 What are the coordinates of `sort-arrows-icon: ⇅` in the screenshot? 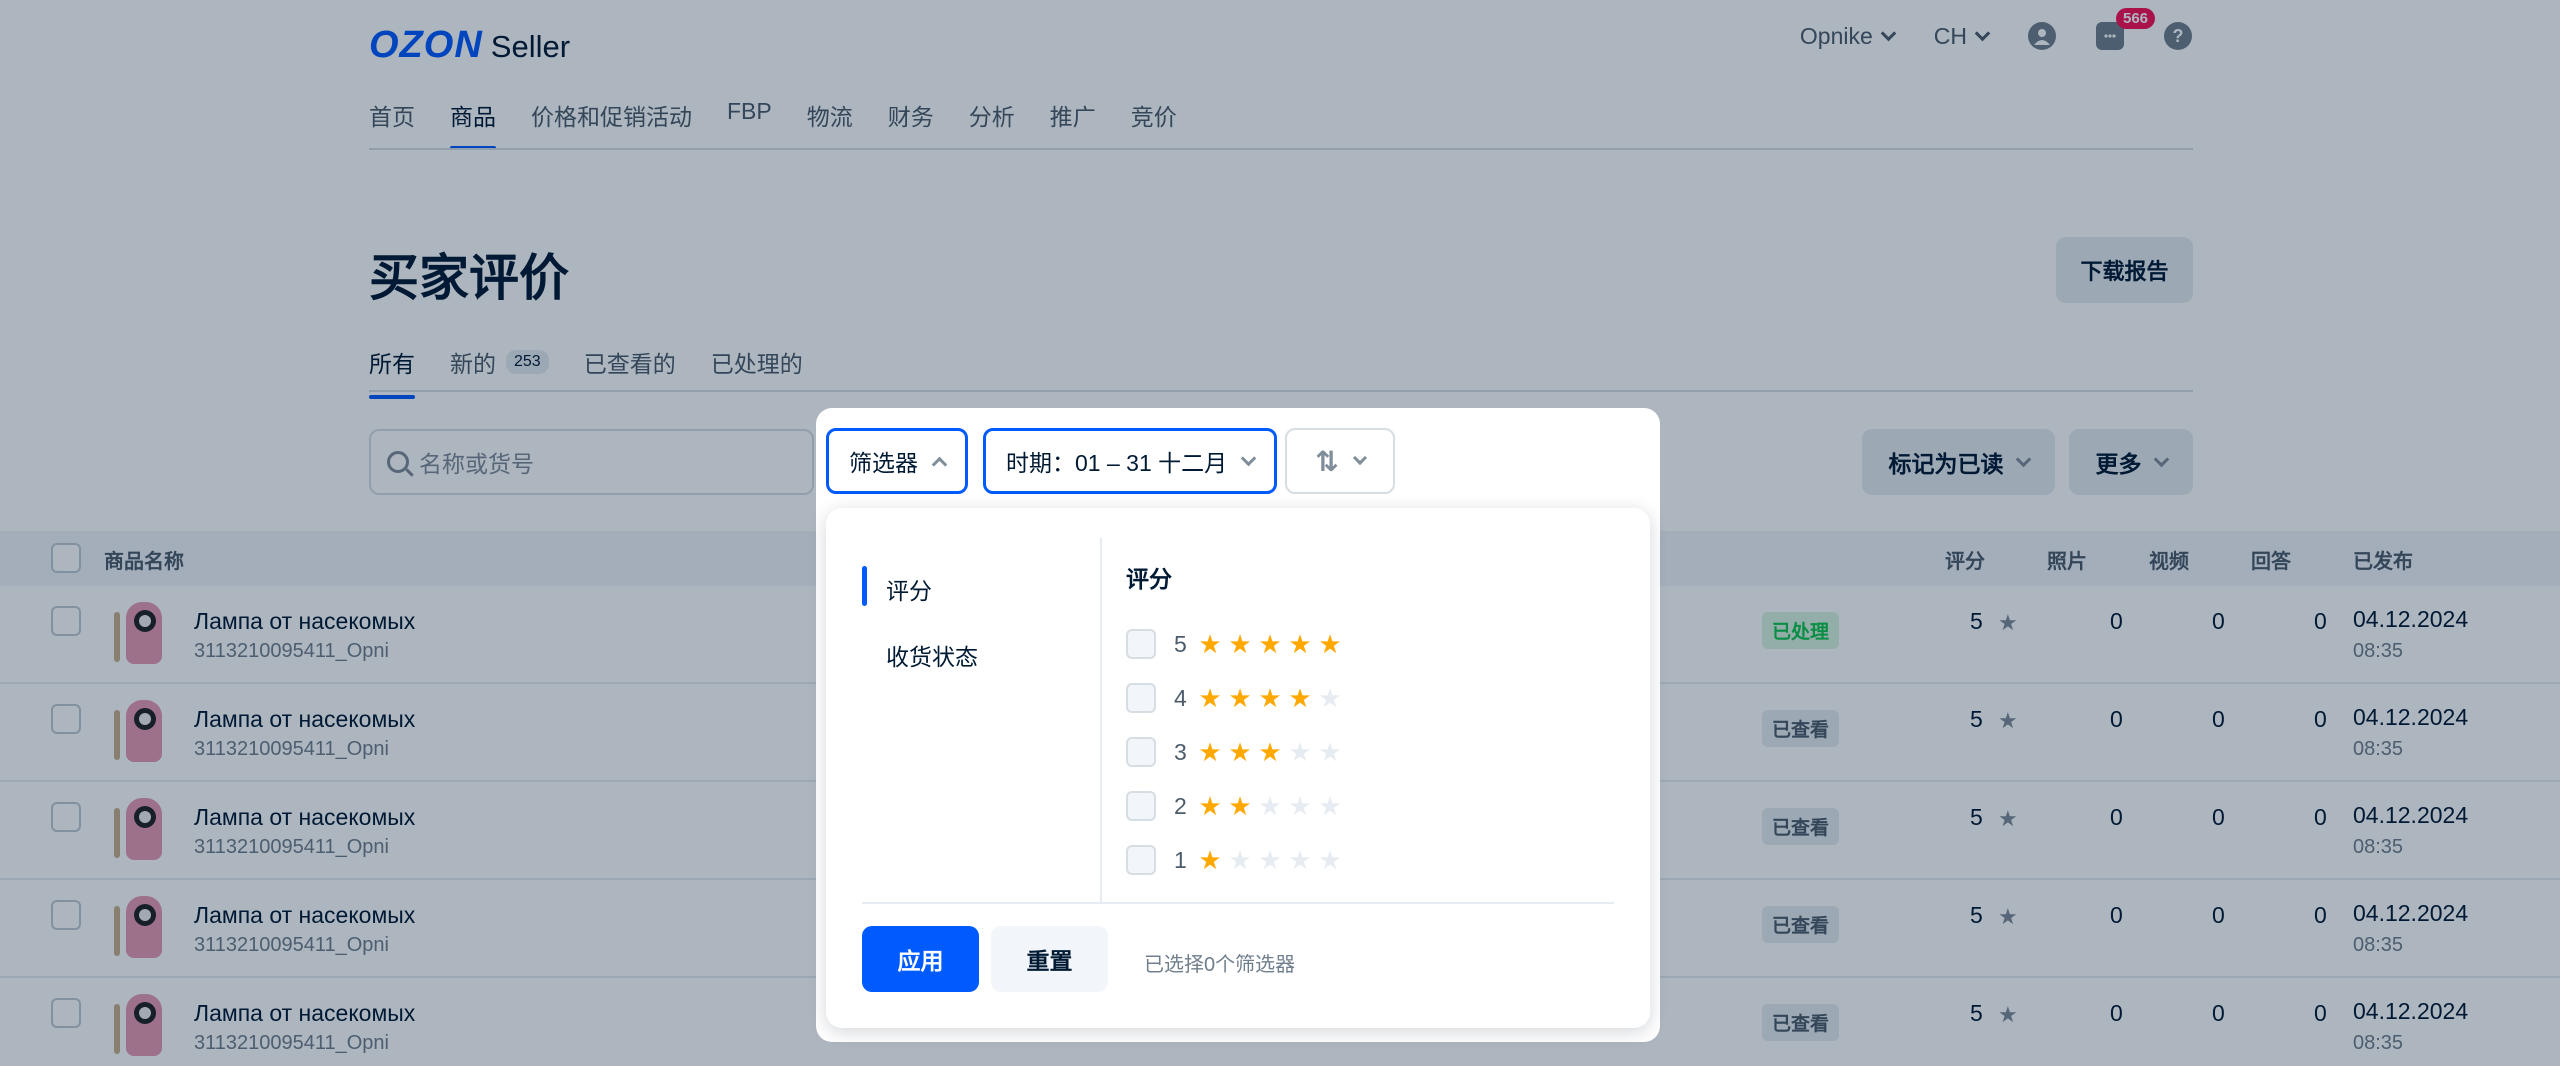 It's located at (1327, 461).